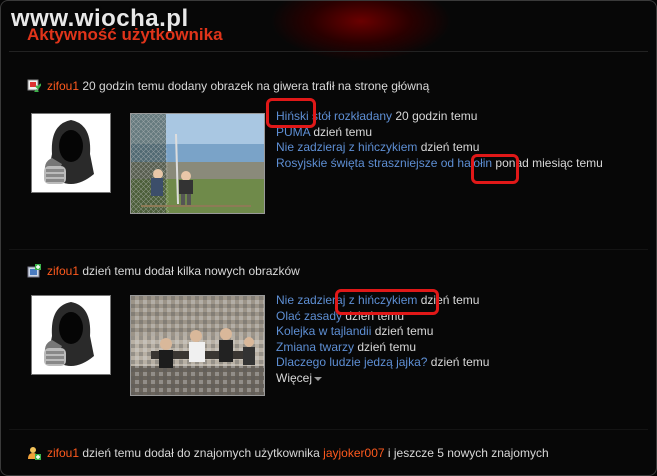  What do you see at coordinates (353, 453) in the screenshot?
I see `friend-user-link: jayjoker007` at bounding box center [353, 453].